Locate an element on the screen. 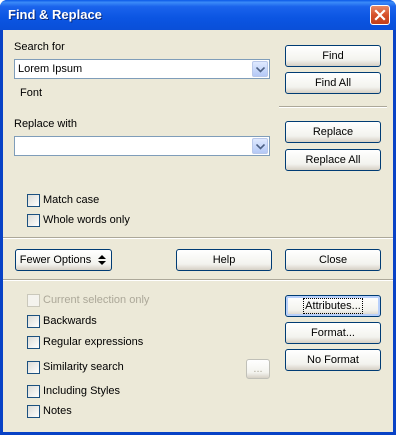  search-dropdown-button is located at coordinates (260, 69).